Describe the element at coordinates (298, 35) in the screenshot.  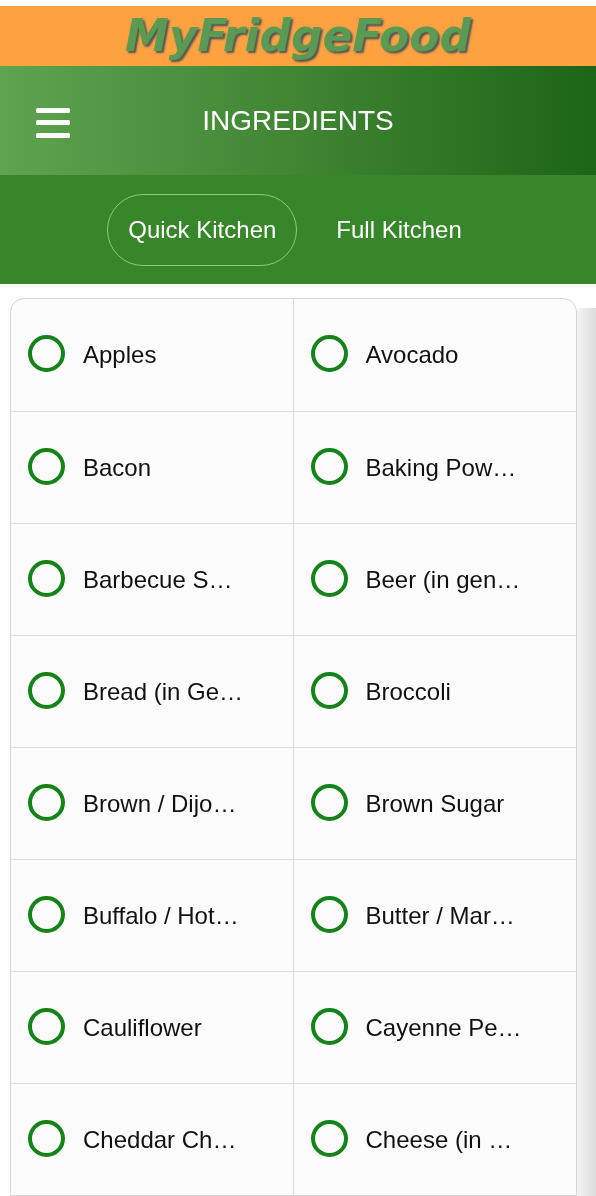
I see `app-logo: MyFridgeFood` at that location.